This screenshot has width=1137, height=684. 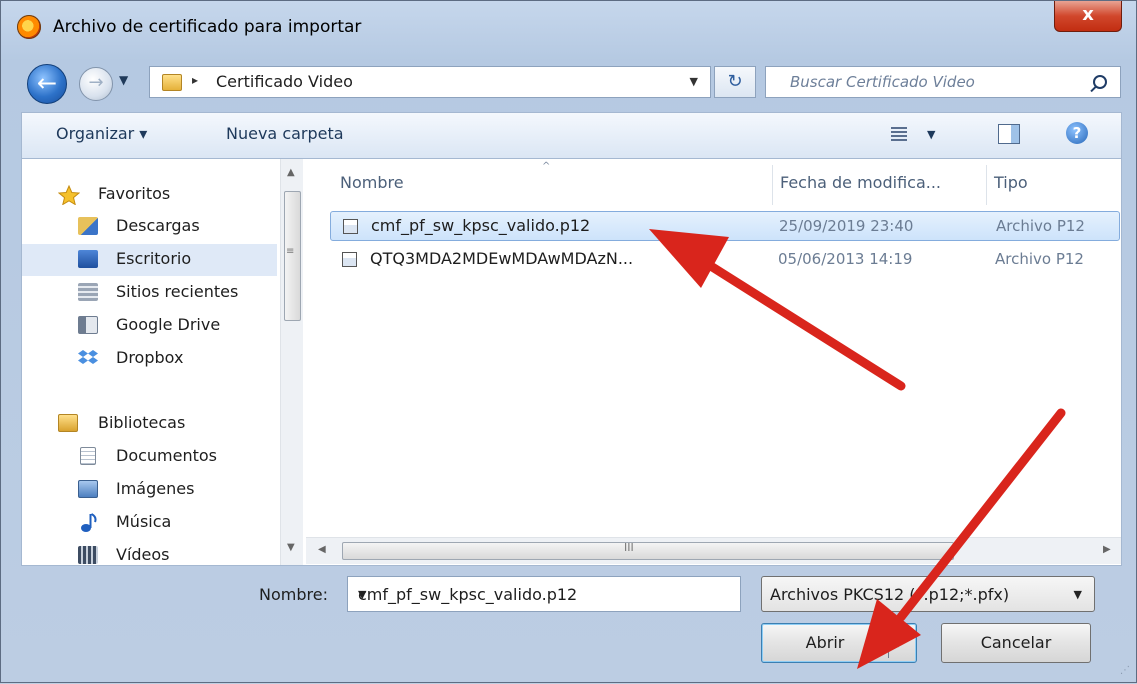 What do you see at coordinates (88, 489) in the screenshot?
I see `pictures-icon` at bounding box center [88, 489].